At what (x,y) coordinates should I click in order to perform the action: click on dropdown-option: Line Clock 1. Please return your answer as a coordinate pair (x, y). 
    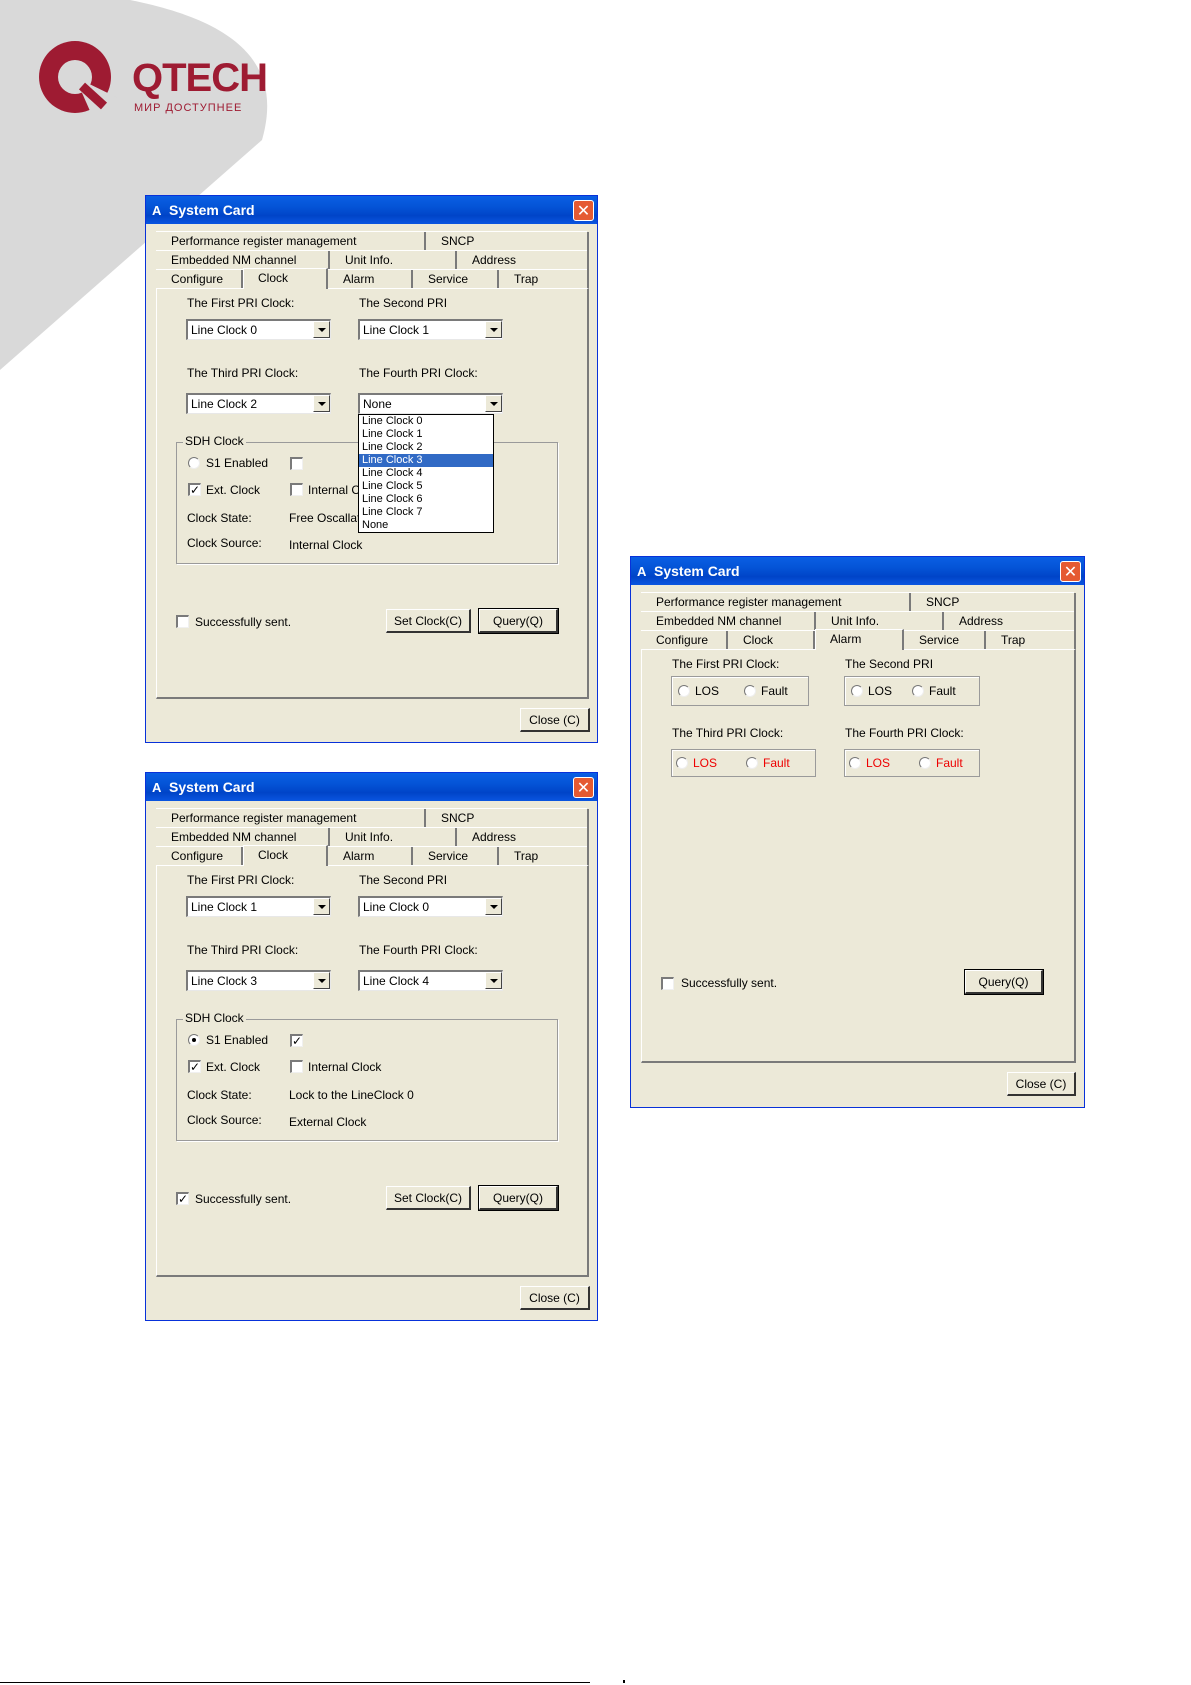
    Looking at the image, I should click on (426, 434).